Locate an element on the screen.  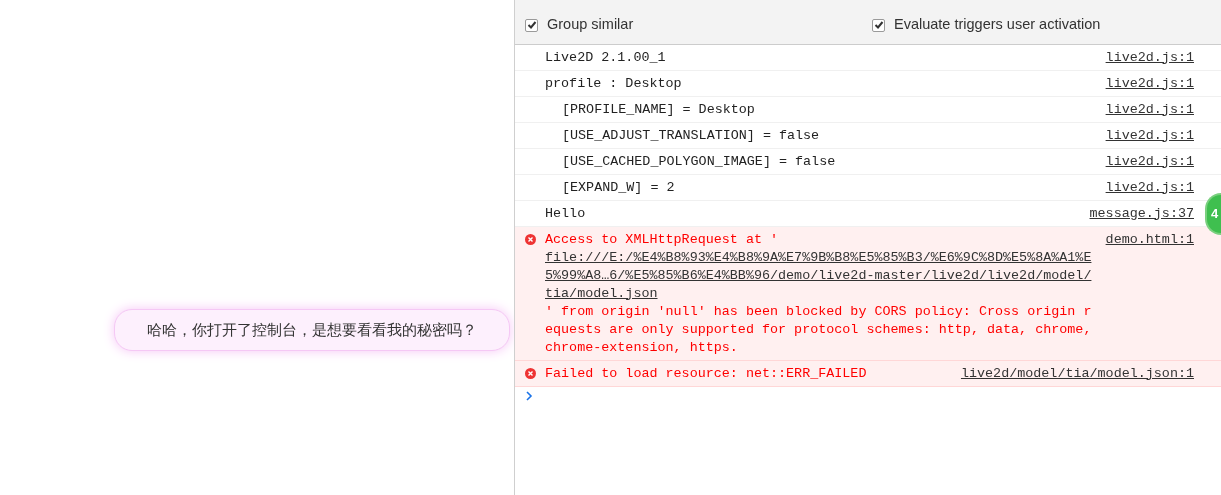
log-message: Live2D 2.1.00_1 is located at coordinates (605, 57).